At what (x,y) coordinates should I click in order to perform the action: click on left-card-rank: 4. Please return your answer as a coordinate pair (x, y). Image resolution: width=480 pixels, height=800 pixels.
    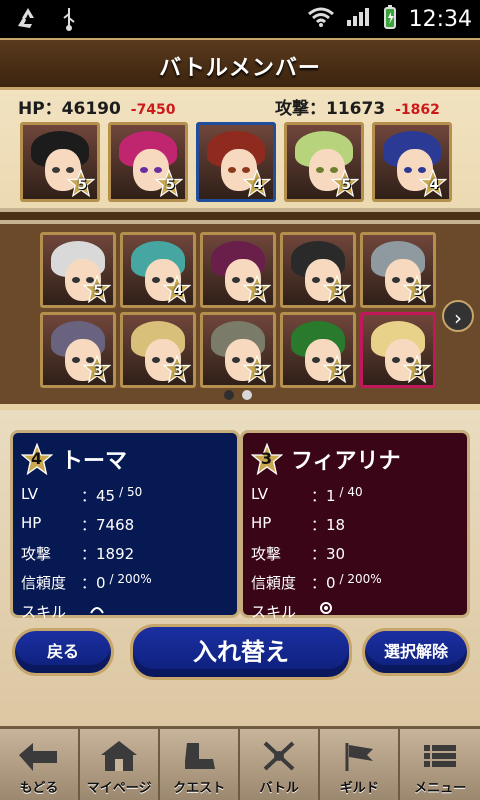
    Looking at the image, I should click on (37, 458).